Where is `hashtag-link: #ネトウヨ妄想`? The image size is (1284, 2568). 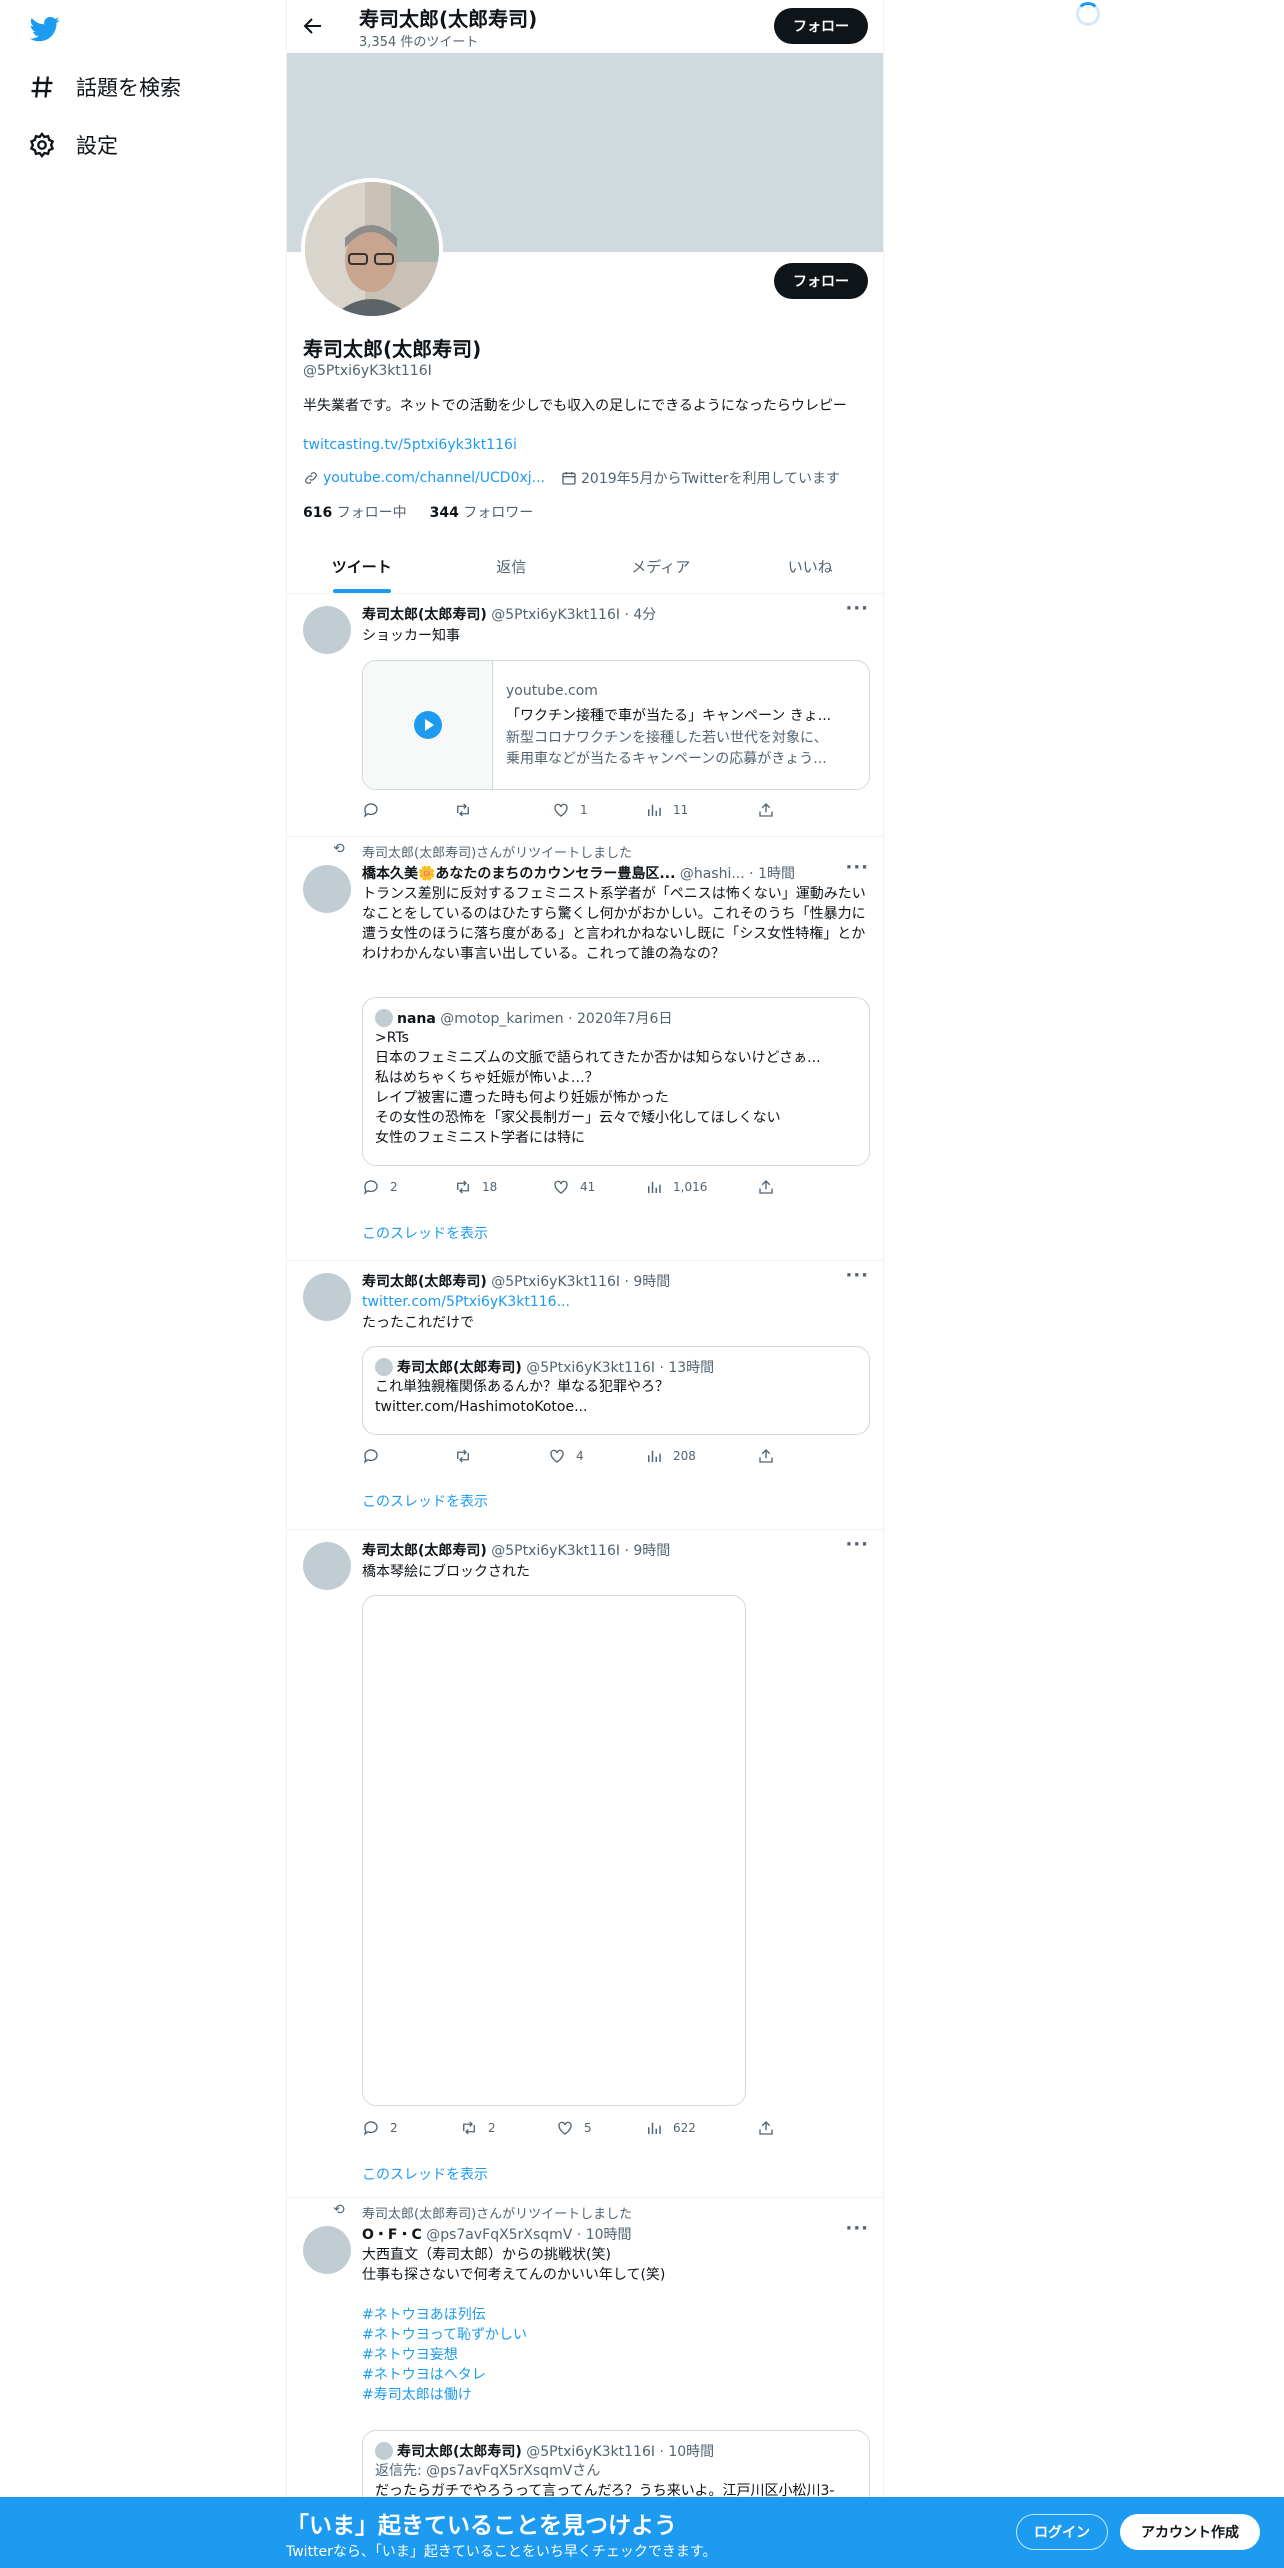 hashtag-link: #ネトウヨ妄想 is located at coordinates (617, 2355).